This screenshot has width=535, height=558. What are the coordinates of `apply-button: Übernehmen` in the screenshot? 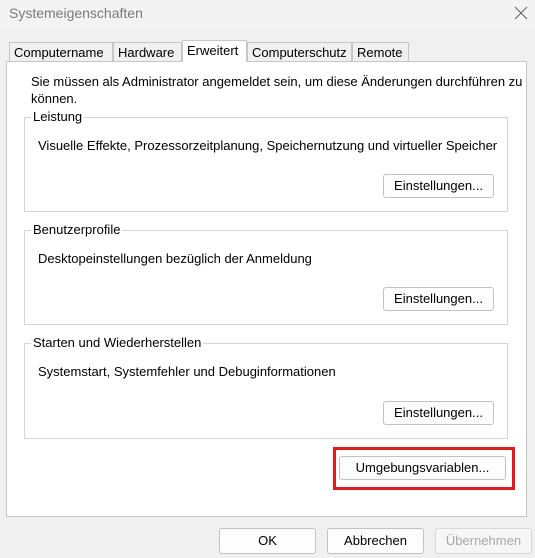 It's located at (483, 541).